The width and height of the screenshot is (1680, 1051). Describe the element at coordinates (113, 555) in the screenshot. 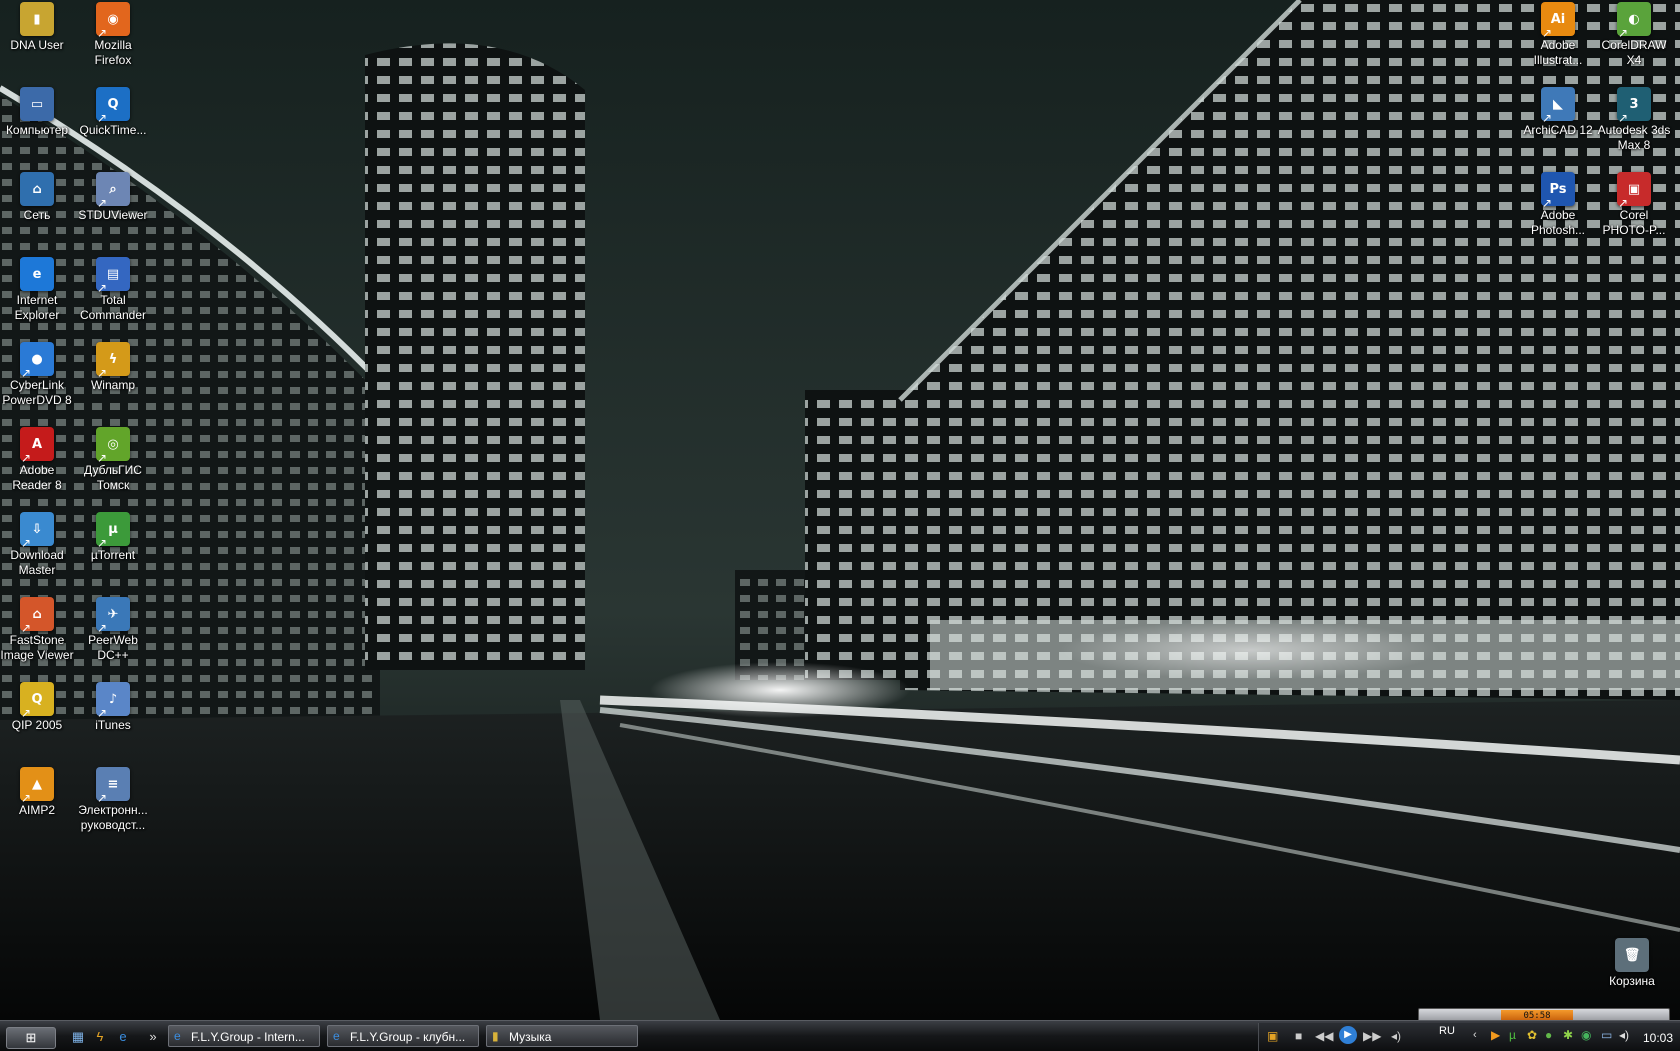

I see `desktop-icon-label: µTorrent` at that location.